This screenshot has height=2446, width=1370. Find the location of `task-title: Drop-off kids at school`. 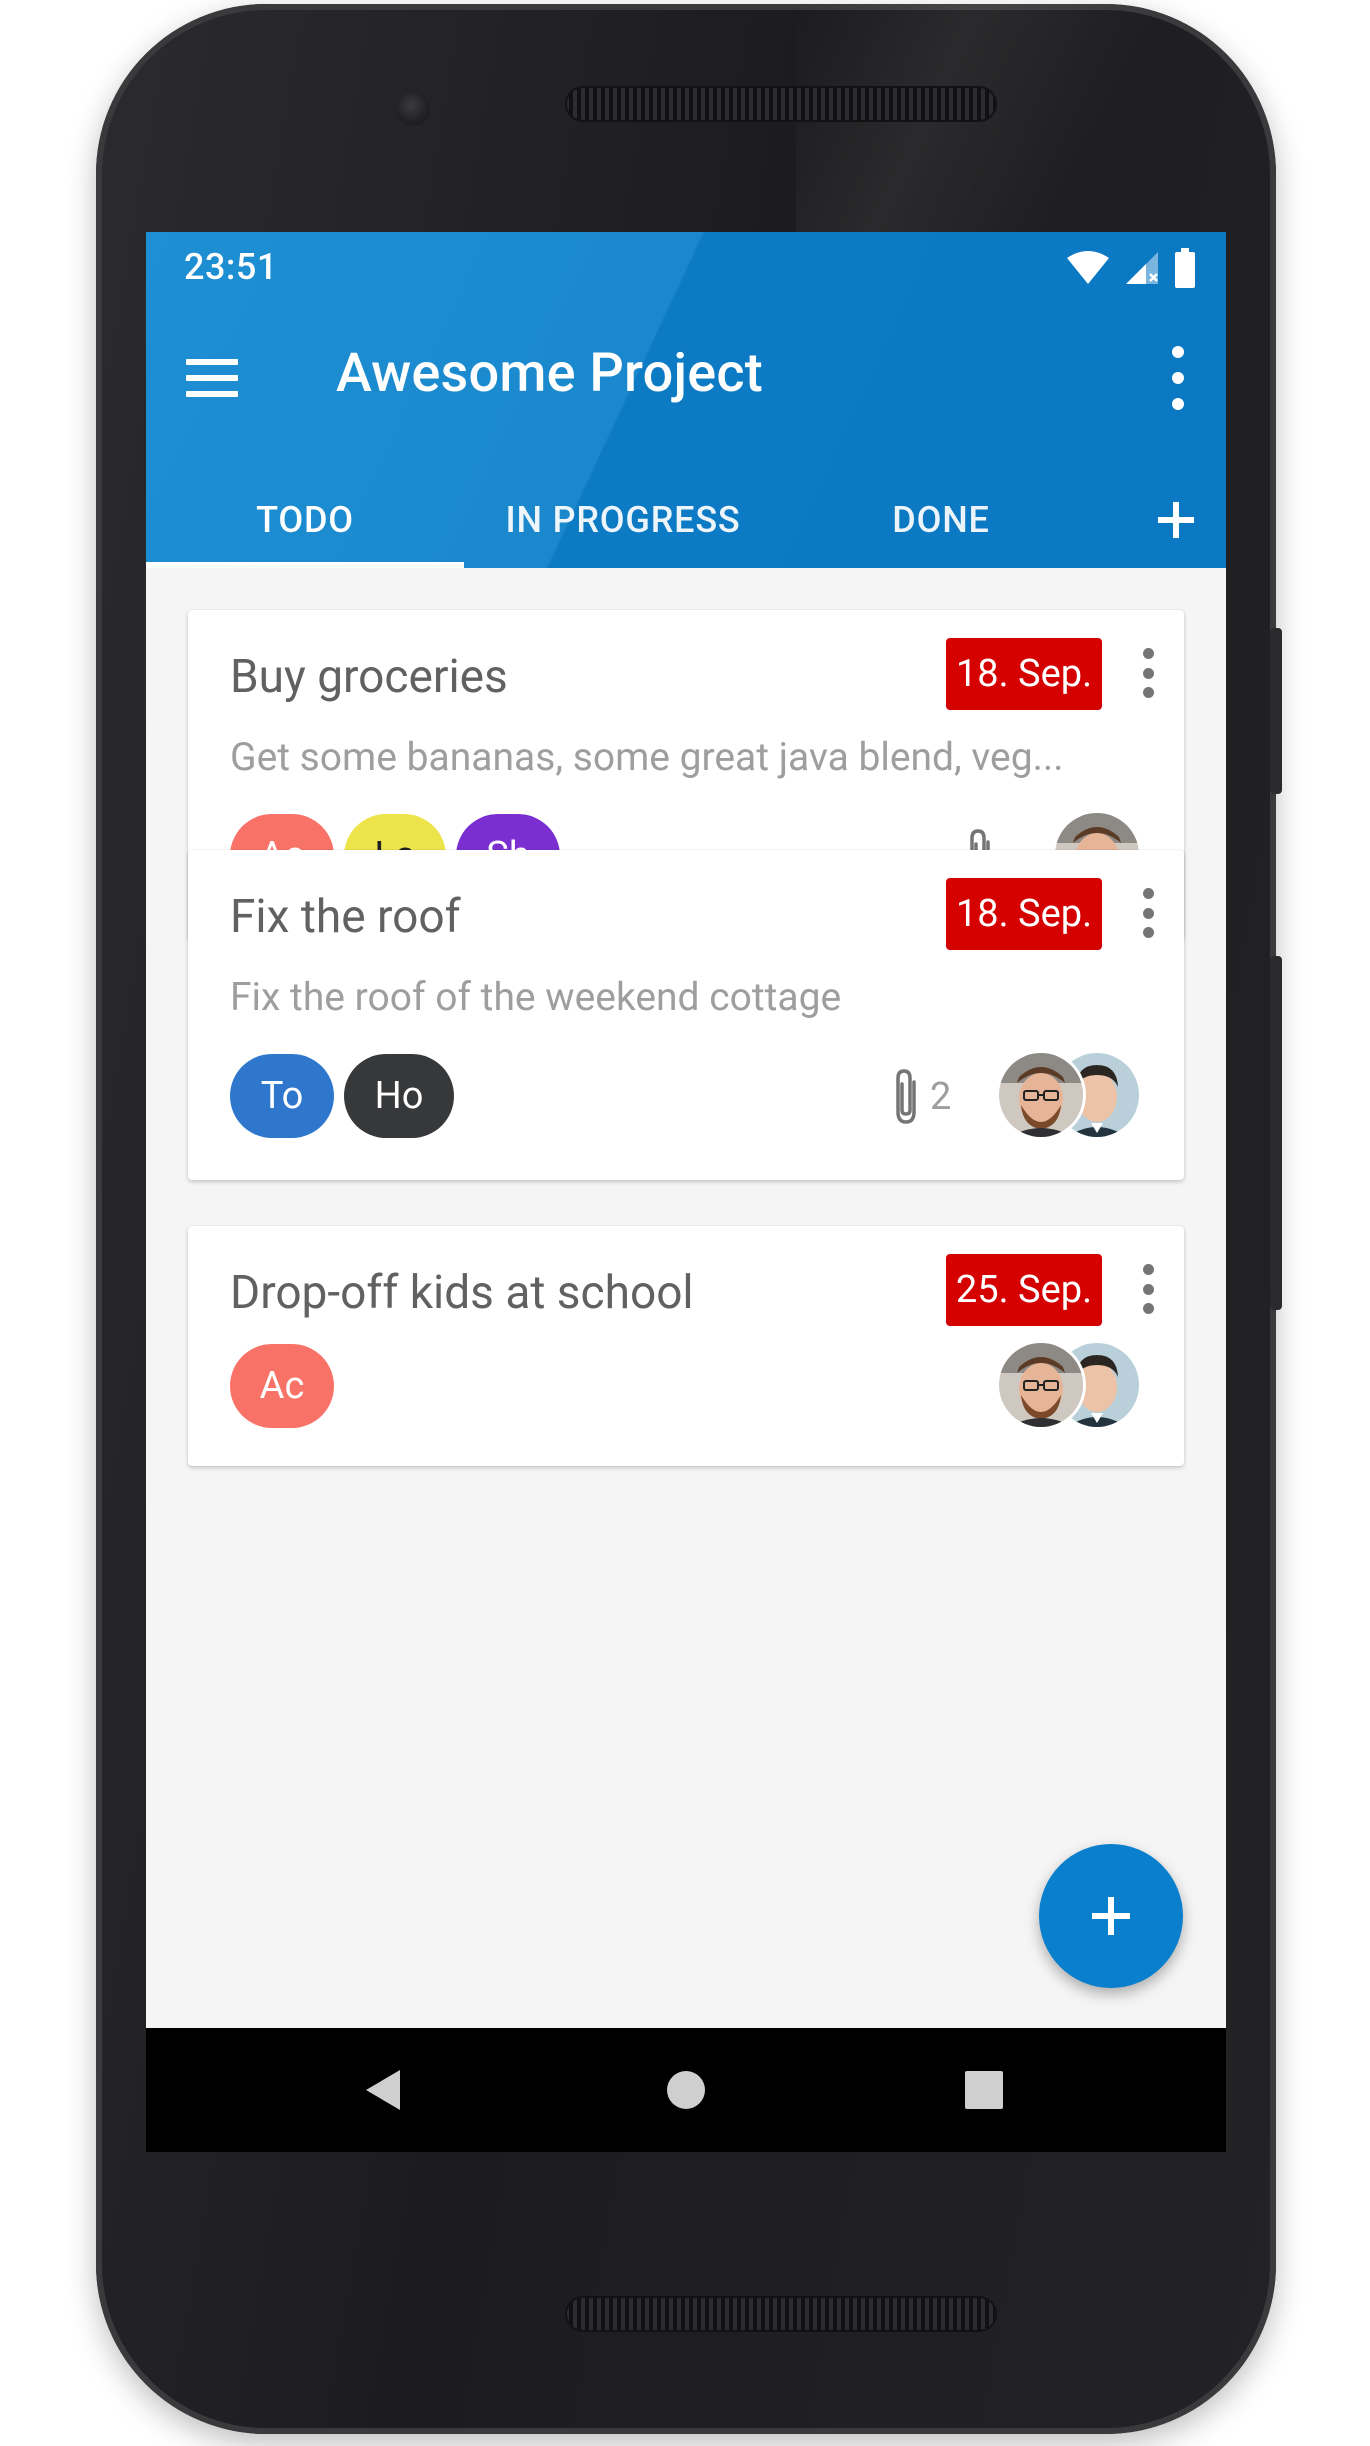

task-title: Drop-off kids at school is located at coordinates (462, 1293).